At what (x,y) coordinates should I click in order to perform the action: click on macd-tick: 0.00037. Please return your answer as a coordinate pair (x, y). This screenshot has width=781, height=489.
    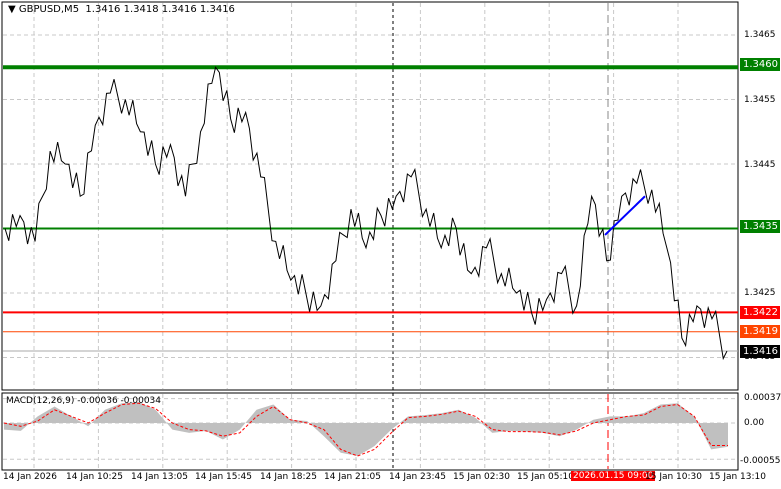
    Looking at the image, I should click on (762, 398).